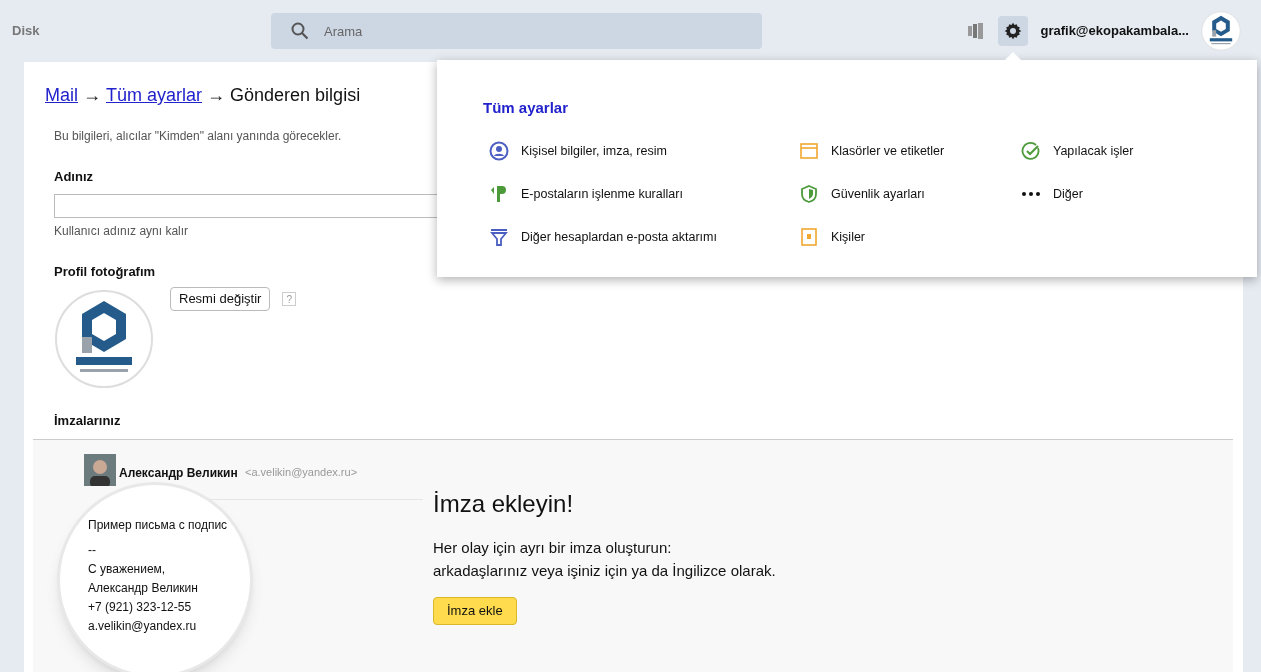 Image resolution: width=1261 pixels, height=672 pixels. I want to click on settings-menu-item: Kişiler, so click(910, 237).